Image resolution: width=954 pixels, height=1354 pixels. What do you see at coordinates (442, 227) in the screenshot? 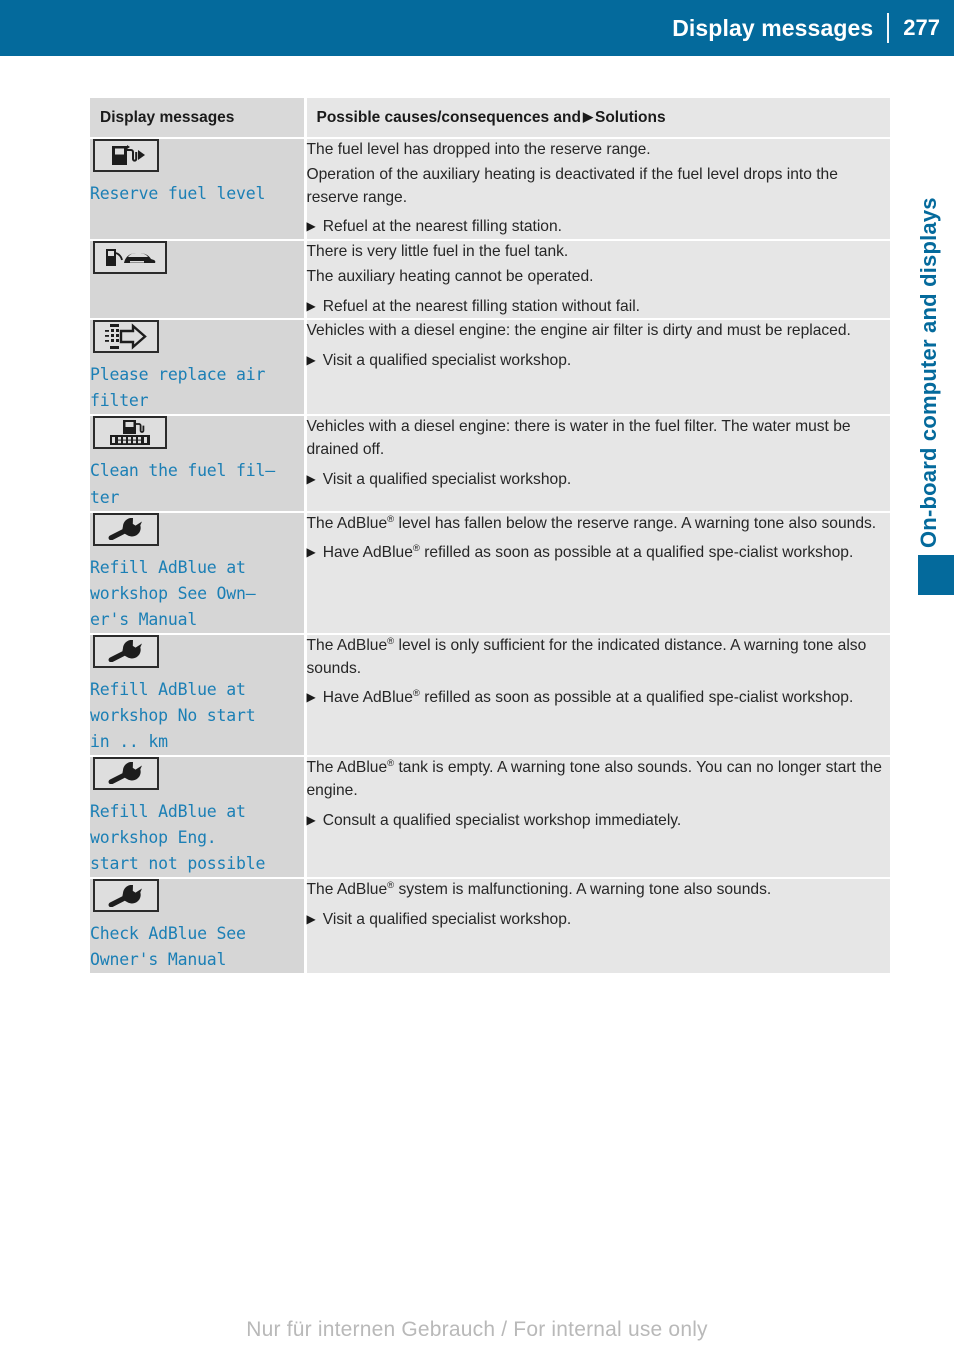
I see `solution-text: Refuel at the nearest filling station.` at bounding box center [442, 227].